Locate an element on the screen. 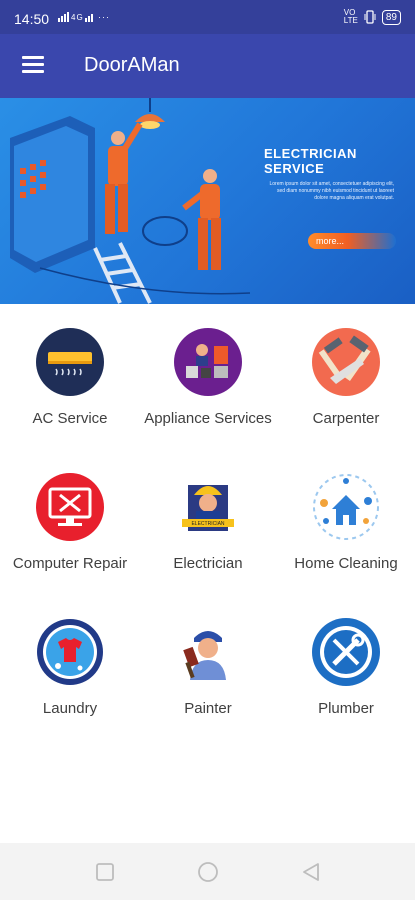 This screenshot has height=900, width=415. plumber-icon is located at coordinates (346, 652).